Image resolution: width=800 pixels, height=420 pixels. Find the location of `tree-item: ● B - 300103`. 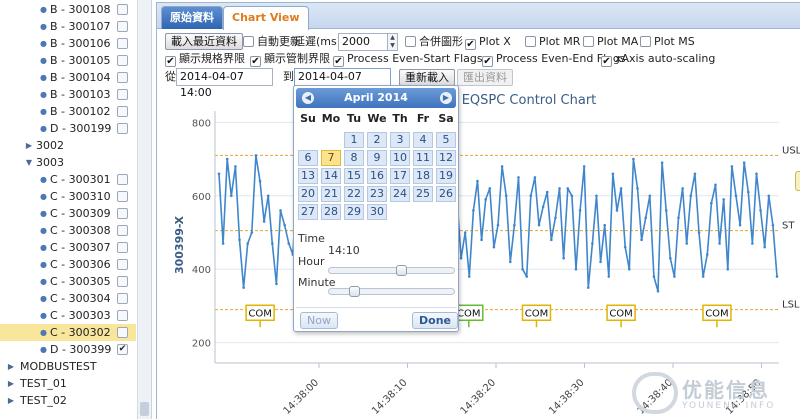

tree-item: ● B - 300103 is located at coordinates (68, 94).